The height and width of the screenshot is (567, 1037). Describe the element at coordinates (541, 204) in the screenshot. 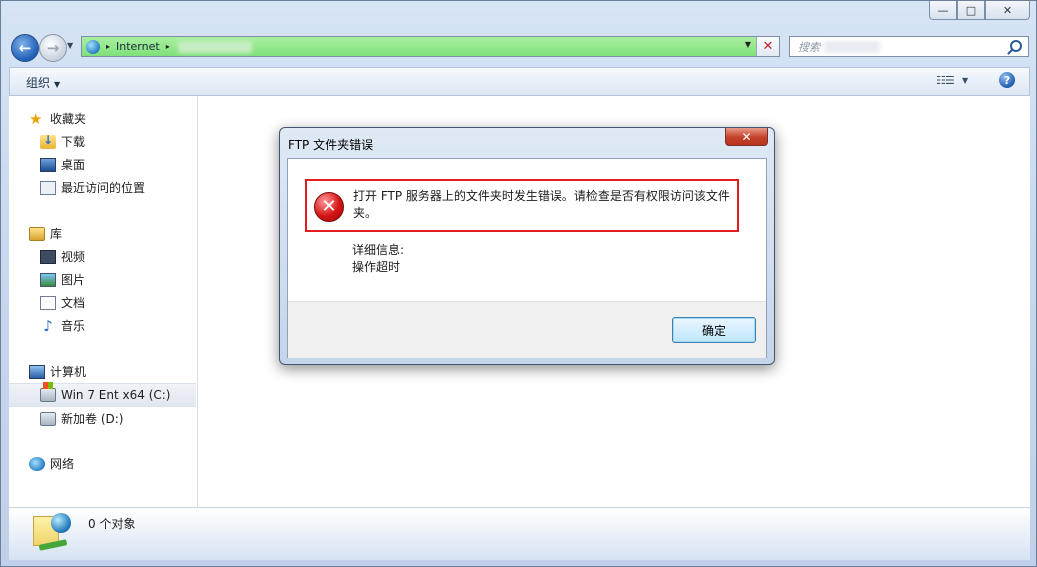

I see `error-message: 打开 FTP 服务器上的文件夹时发生错误。请检查是否有权限访问该文件夹。` at that location.